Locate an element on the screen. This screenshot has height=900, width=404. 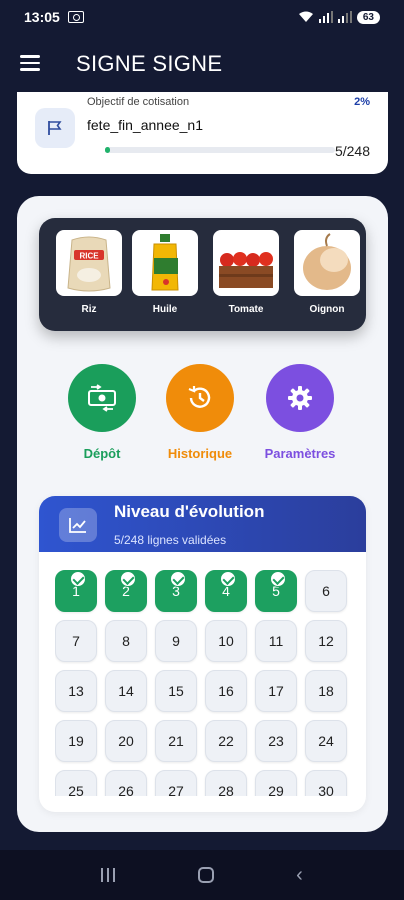
menu-icon is located at coordinates (30, 63).